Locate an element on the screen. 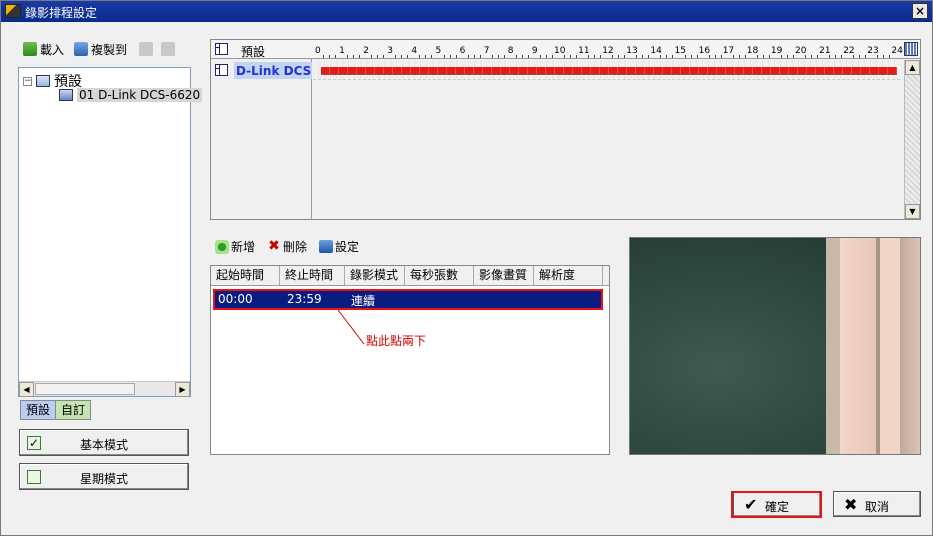 The image size is (933, 536). camera-icon is located at coordinates (66, 95).